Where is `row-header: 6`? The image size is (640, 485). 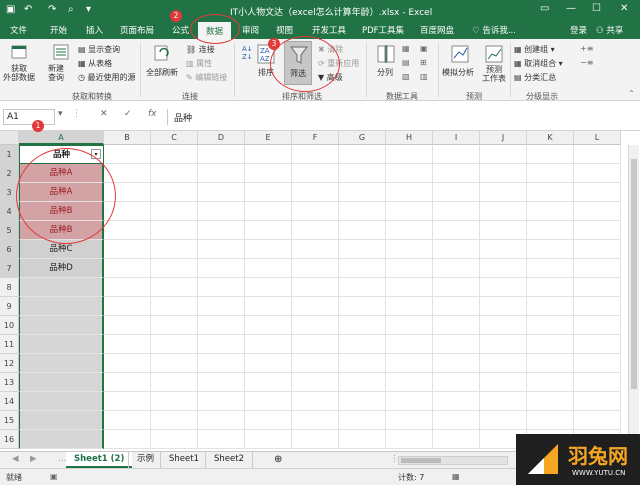 row-header: 6 is located at coordinates (9, 249).